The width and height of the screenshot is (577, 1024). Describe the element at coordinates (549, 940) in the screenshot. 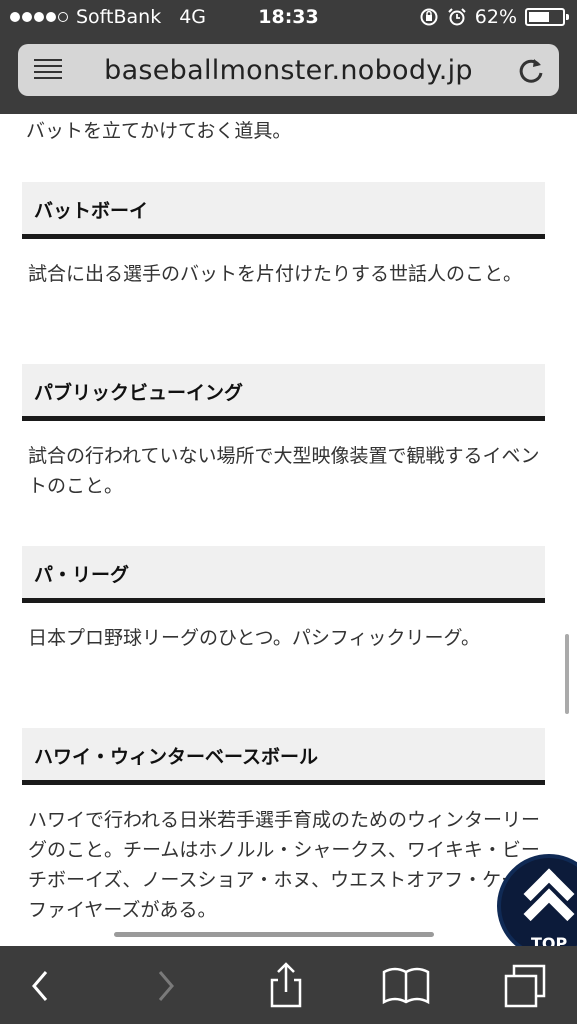

I see `top-button-label: TOP` at that location.